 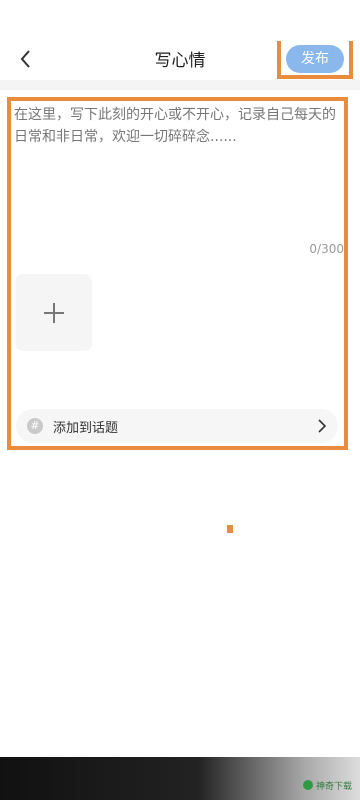 What do you see at coordinates (177, 426) in the screenshot?
I see `add-topic-button: # 添加到话题` at bounding box center [177, 426].